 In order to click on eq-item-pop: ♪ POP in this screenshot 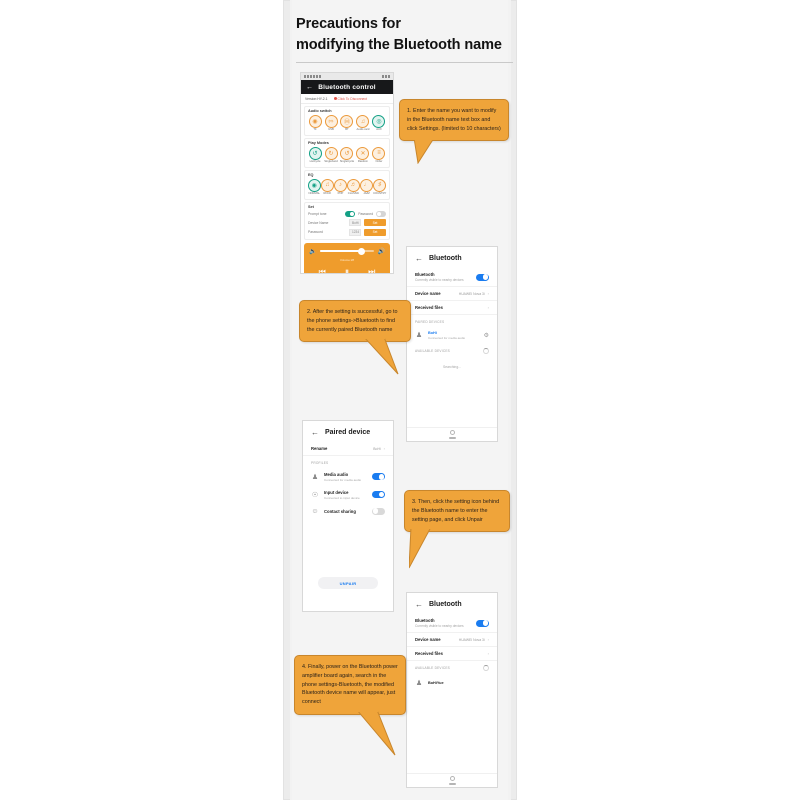, I will do `click(340, 187)`.